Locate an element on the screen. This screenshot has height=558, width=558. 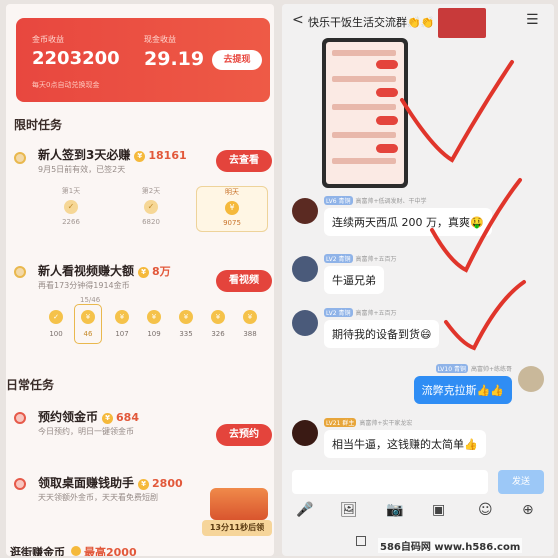
daily-tasks-heading: 日常任务 is located at coordinates (30, 385).